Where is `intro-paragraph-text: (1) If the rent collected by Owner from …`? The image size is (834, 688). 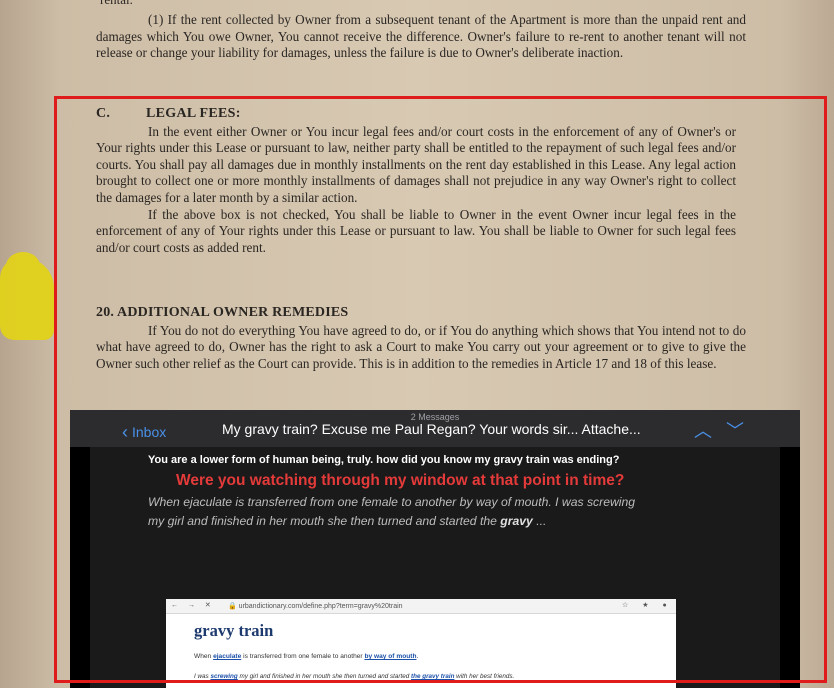 intro-paragraph-text: (1) If the rent collected by Owner from … is located at coordinates (421, 36).